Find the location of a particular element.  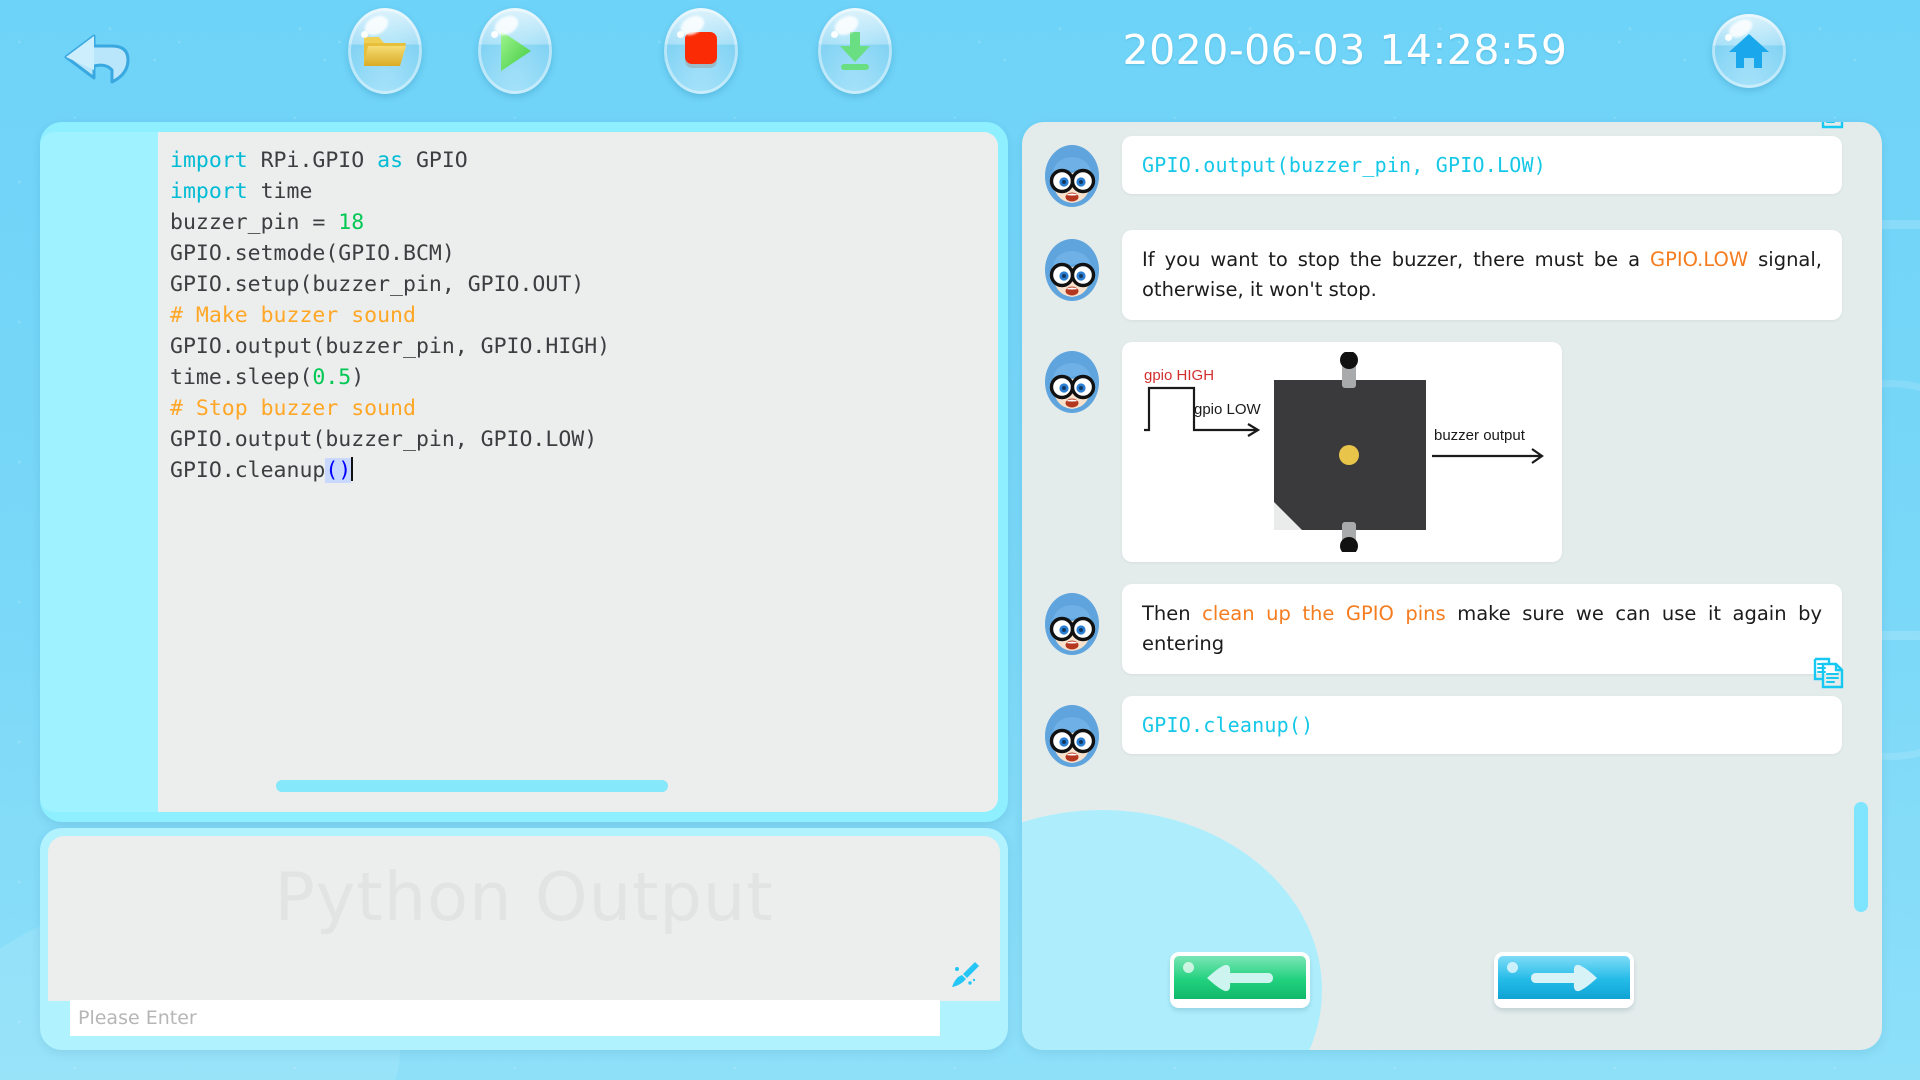

code-token: 0.5 is located at coordinates (332, 377).